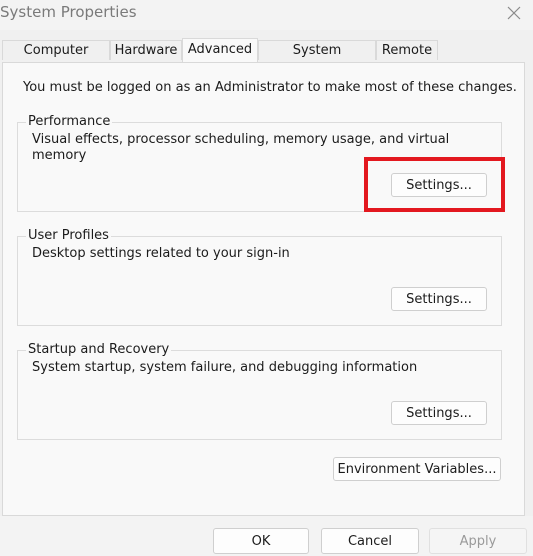 Image resolution: width=533 pixels, height=556 pixels. Describe the element at coordinates (407, 50) in the screenshot. I see `tab-remote: Remote` at that location.